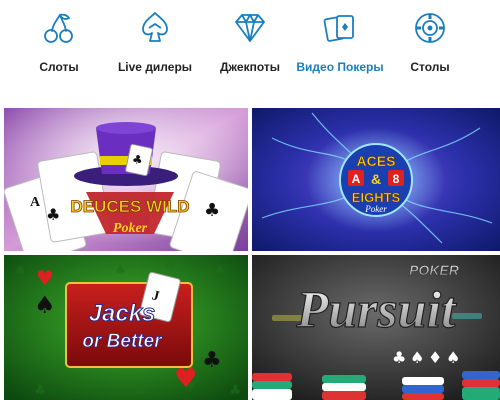  Describe the element at coordinates (430, 67) in the screenshot. I see `nav-label-tables: Столы` at that location.